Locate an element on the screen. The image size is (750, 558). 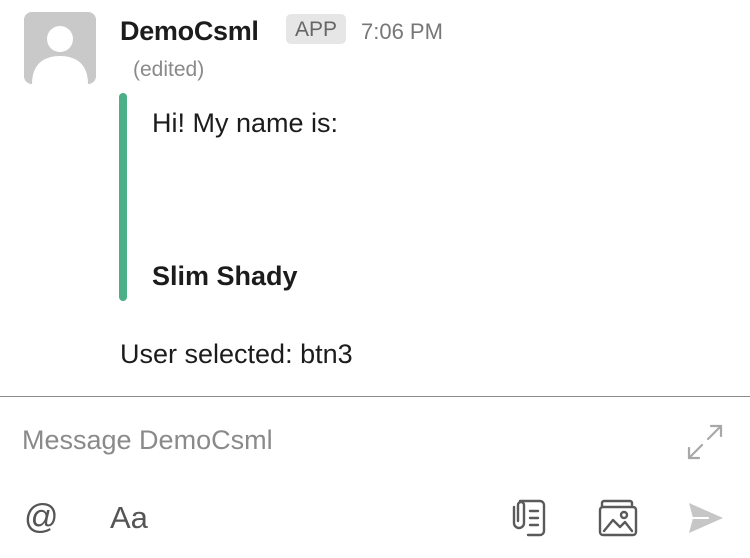
attach-file-button is located at coordinates (530, 518).